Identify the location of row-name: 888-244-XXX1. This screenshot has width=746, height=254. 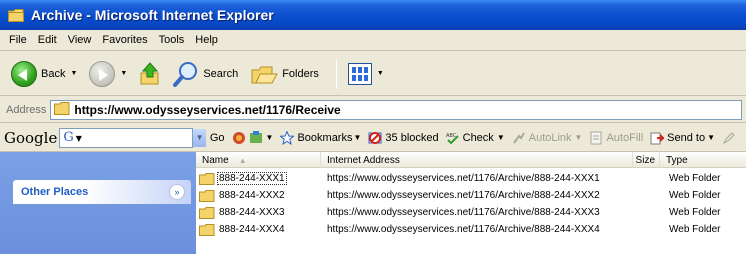
(252, 178).